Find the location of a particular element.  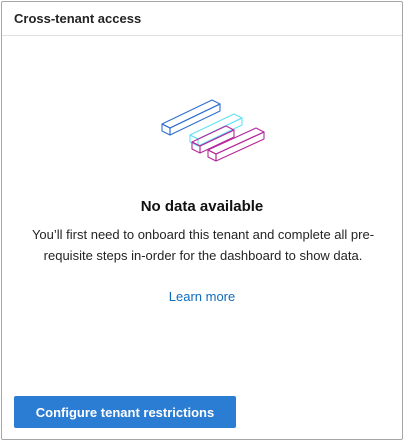

card-title: Cross-tenant access is located at coordinates (78, 18).